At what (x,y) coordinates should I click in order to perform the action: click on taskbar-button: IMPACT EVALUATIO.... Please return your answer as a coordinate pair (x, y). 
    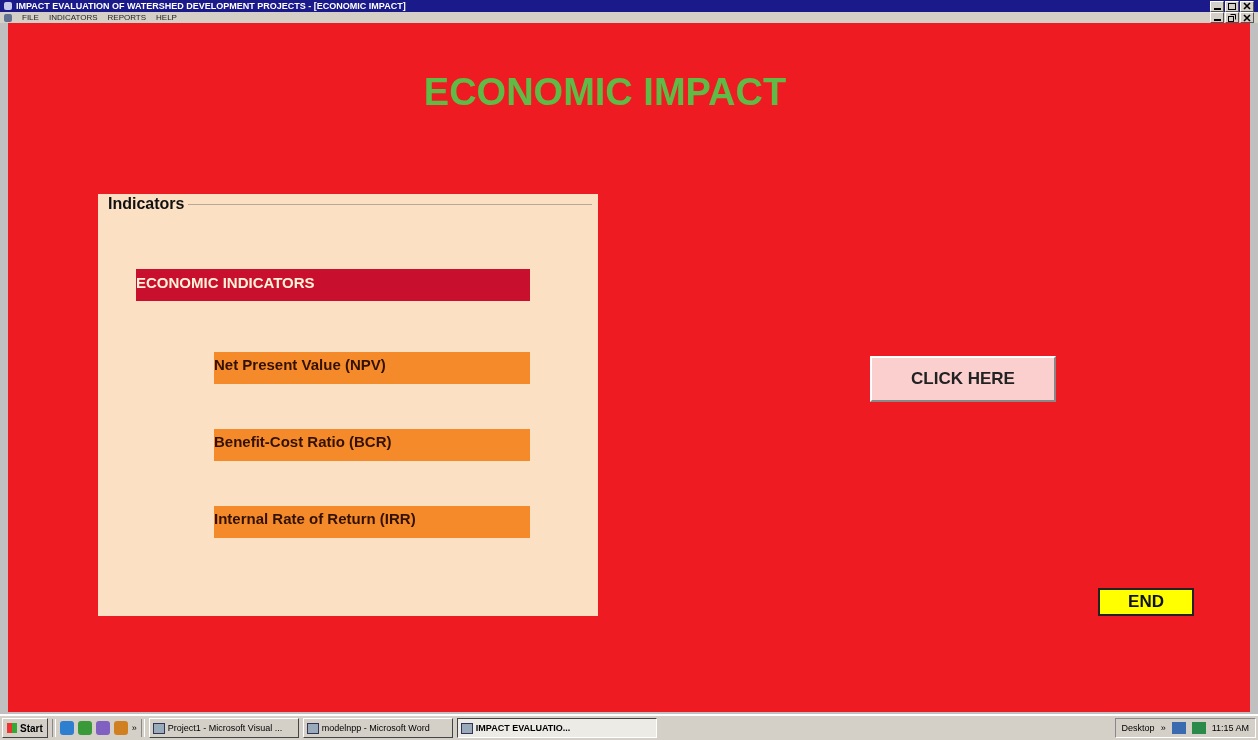
    Looking at the image, I should click on (556, 728).